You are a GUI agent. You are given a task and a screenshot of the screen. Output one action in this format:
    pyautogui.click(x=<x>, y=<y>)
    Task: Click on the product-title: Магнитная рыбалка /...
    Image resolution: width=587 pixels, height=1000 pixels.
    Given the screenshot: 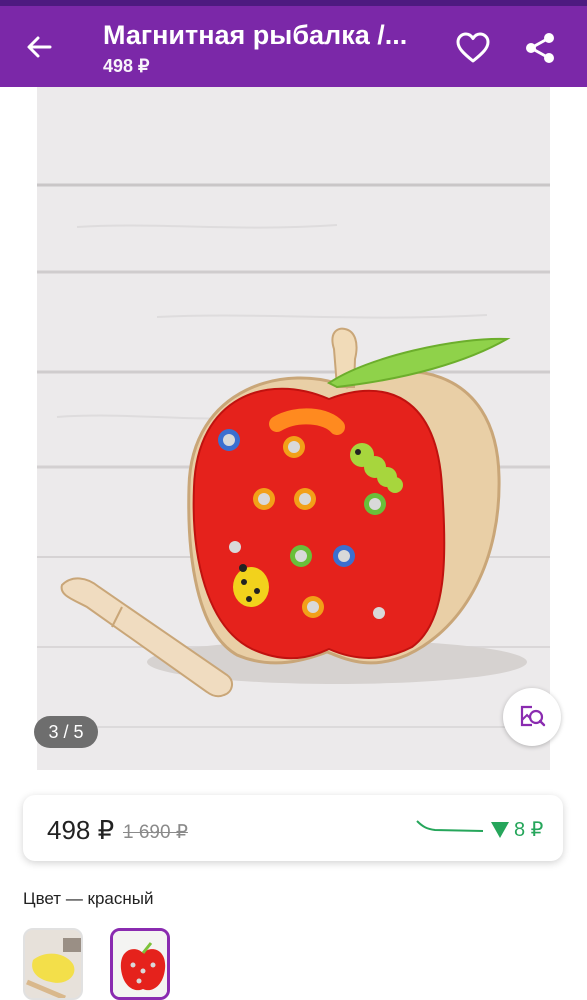 What is the action you would take?
    pyautogui.click(x=255, y=35)
    